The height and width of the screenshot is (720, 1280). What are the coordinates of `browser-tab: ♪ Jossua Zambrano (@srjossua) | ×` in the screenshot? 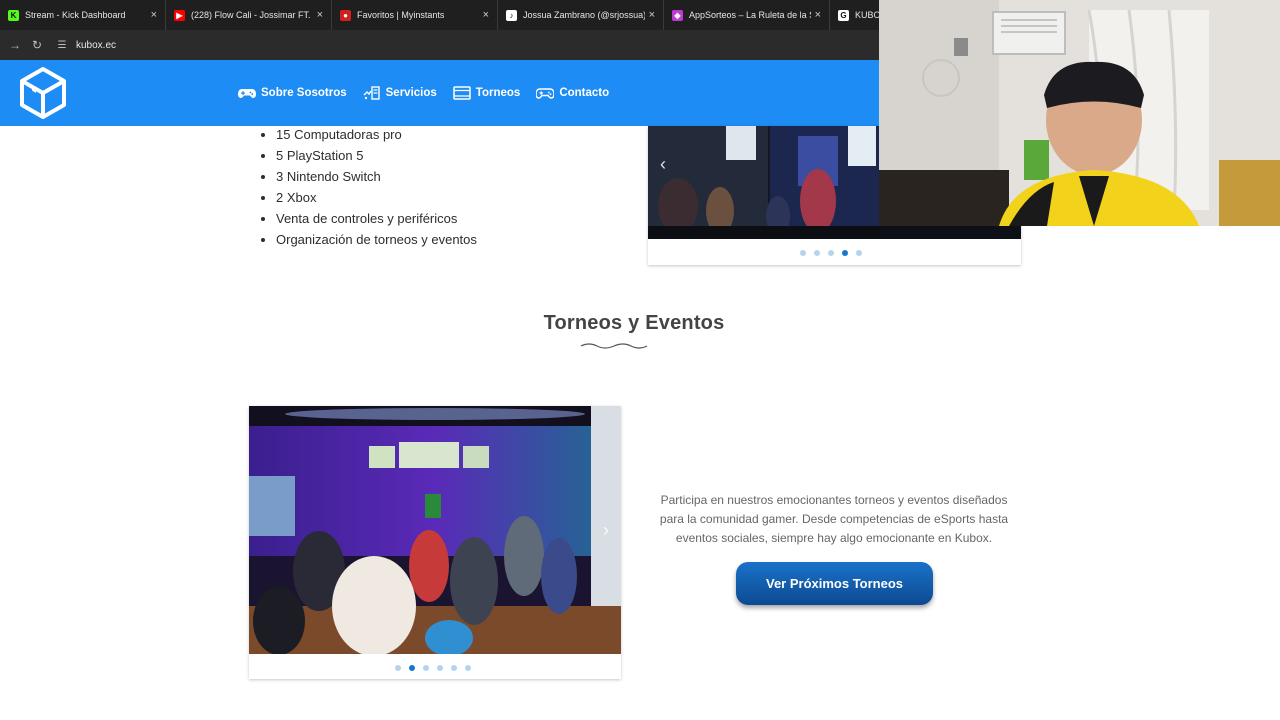 It's located at (581, 15).